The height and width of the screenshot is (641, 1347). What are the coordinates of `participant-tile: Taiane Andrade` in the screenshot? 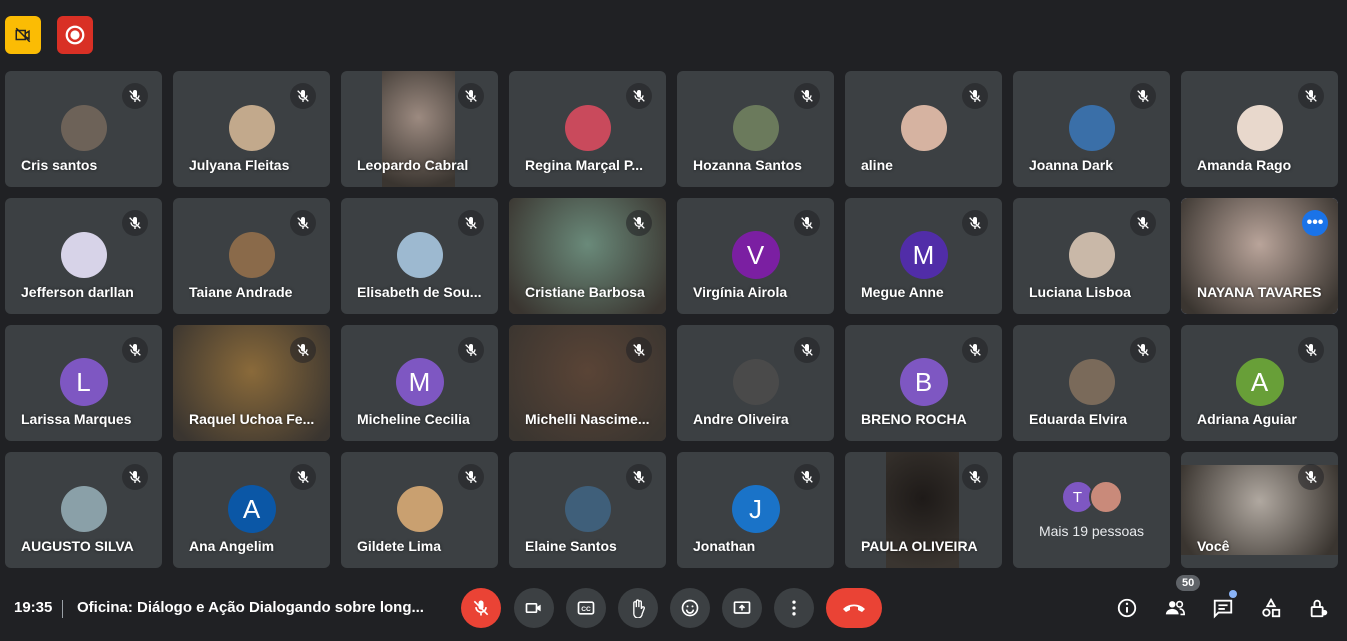 It's located at (251, 256).